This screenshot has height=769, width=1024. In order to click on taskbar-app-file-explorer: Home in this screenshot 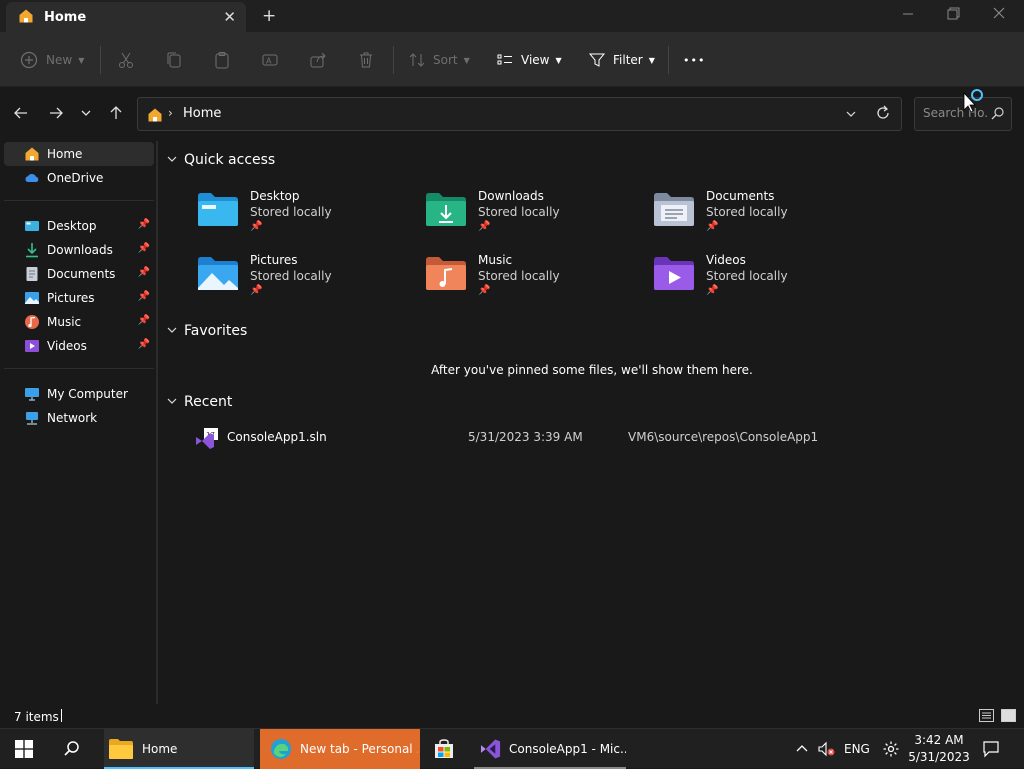, I will do `click(179, 749)`.